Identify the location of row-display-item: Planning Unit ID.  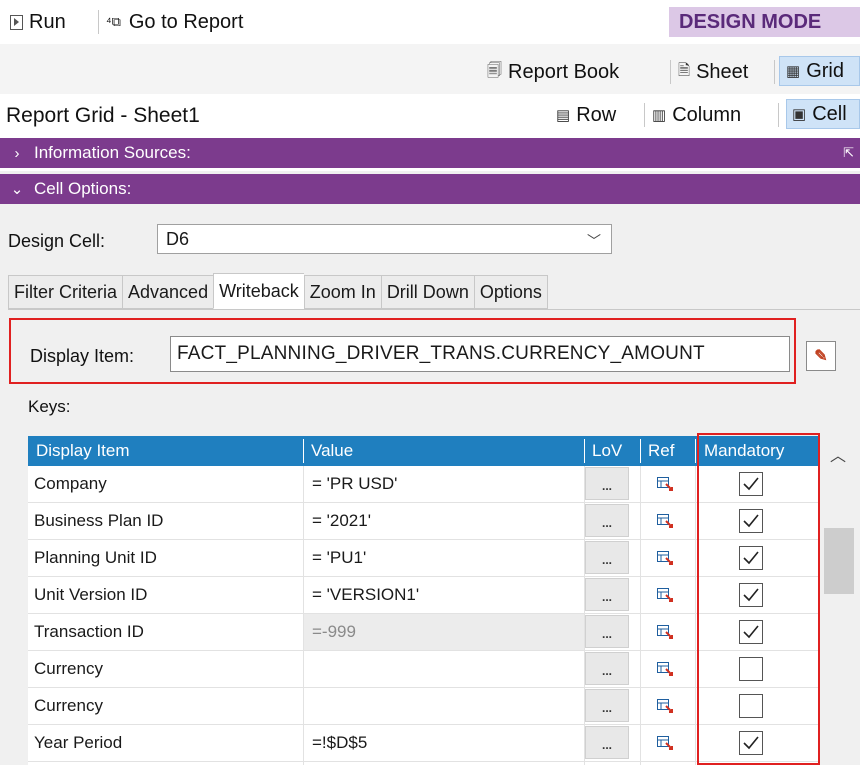
(95, 557).